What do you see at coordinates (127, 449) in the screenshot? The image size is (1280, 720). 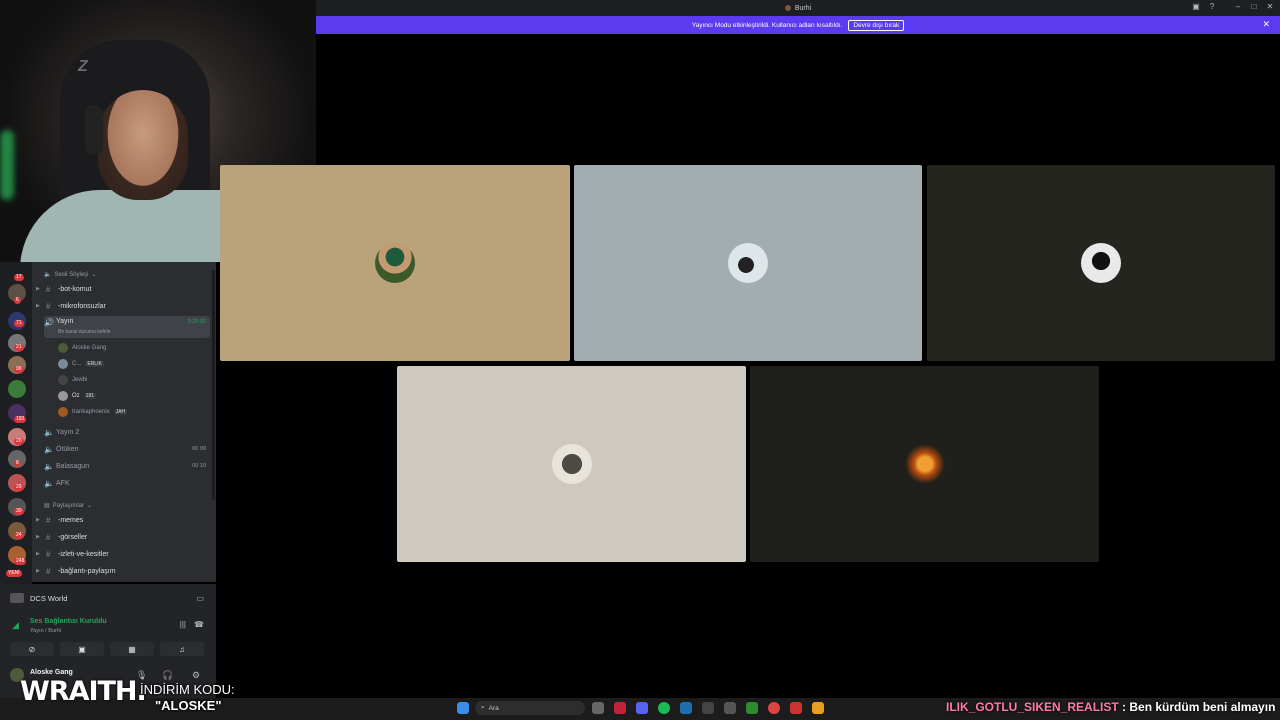 I see `voice-channel-otuken: 🔈 Ötüken 00 99` at bounding box center [127, 449].